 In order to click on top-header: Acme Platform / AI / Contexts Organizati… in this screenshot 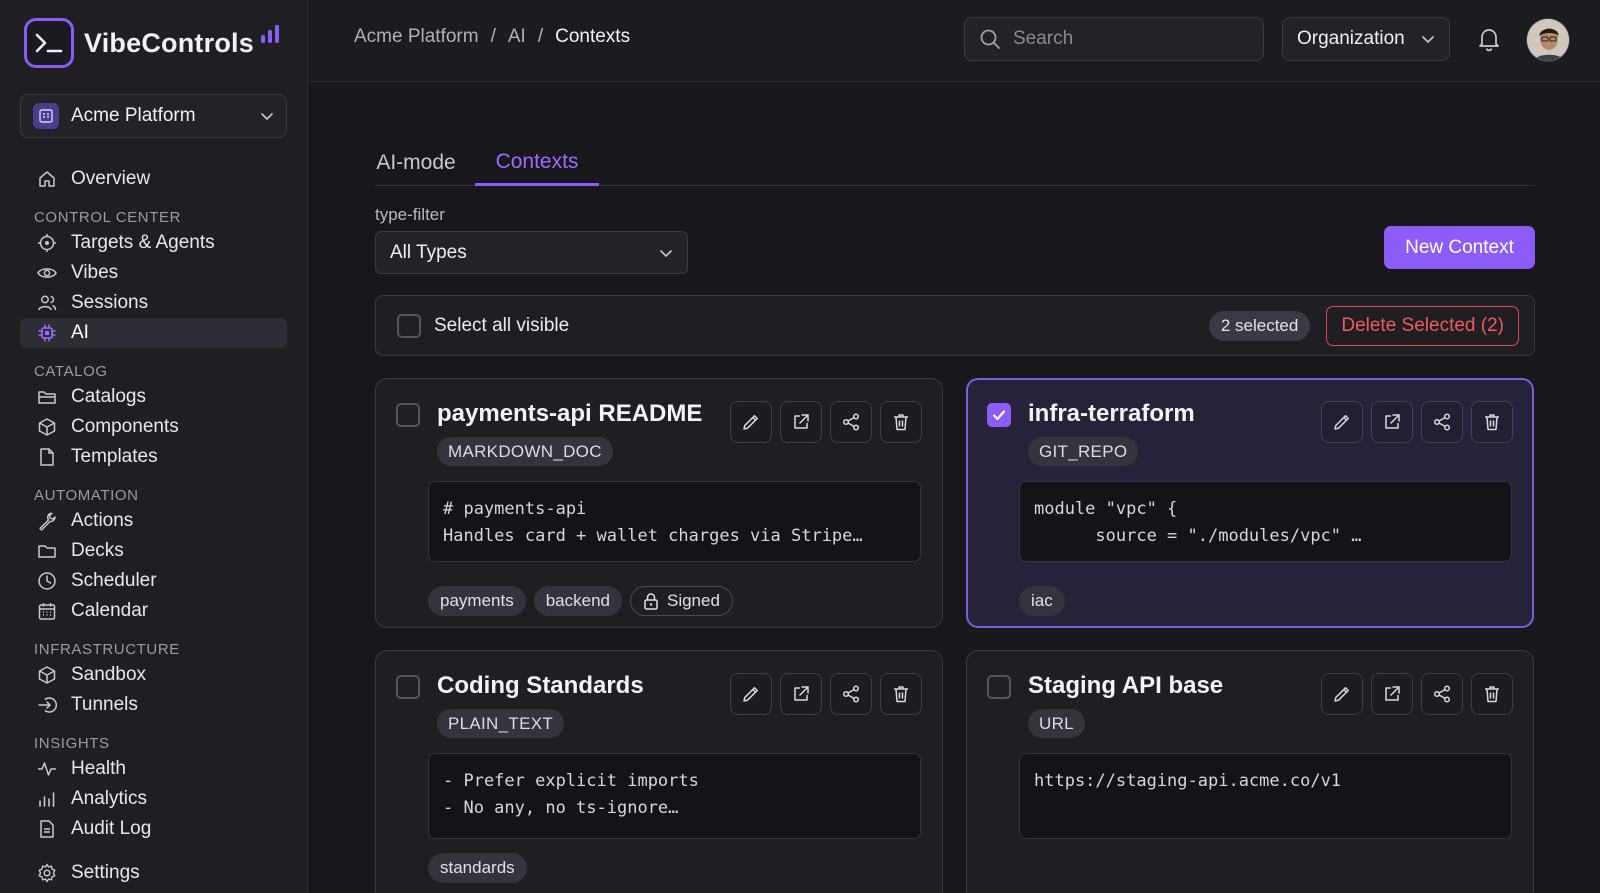, I will do `click(954, 41)`.